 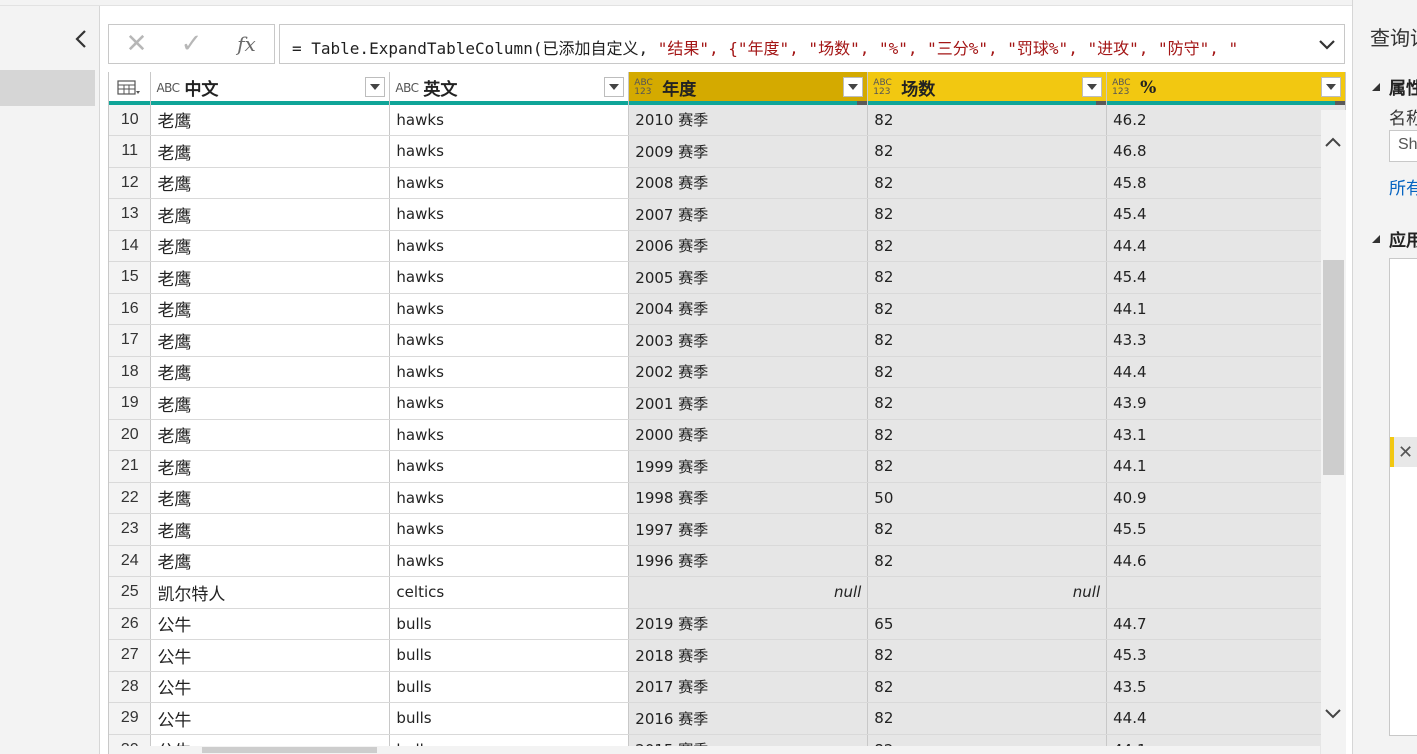 What do you see at coordinates (1226, 151) in the screenshot?
I see `cell-pct: 46.8` at bounding box center [1226, 151].